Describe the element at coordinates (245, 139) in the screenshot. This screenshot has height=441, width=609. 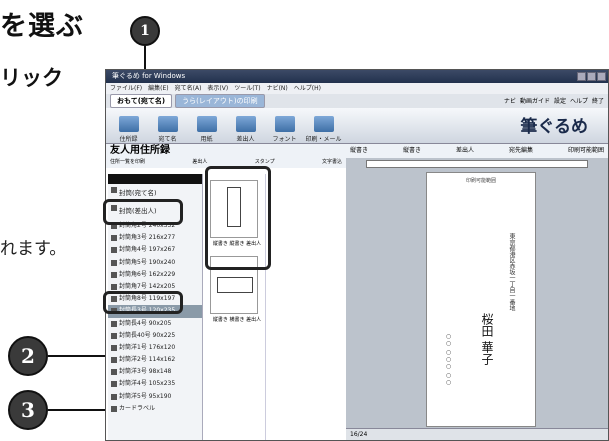
I see `tool-label: 差出人` at that location.